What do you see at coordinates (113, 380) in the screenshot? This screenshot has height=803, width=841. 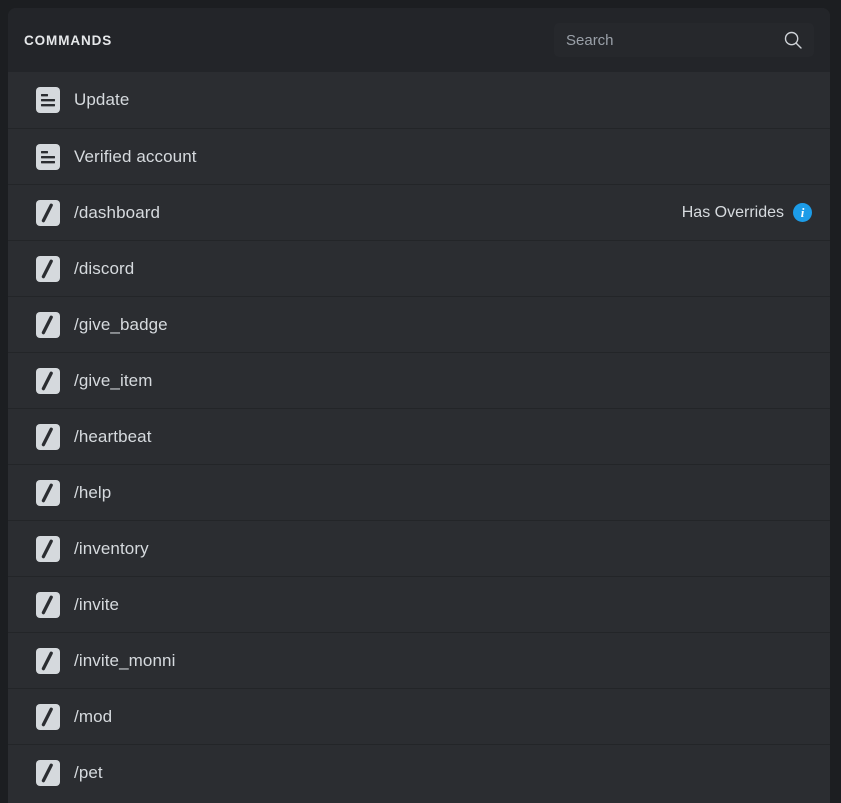 I see `list-item-label: /give_item` at bounding box center [113, 380].